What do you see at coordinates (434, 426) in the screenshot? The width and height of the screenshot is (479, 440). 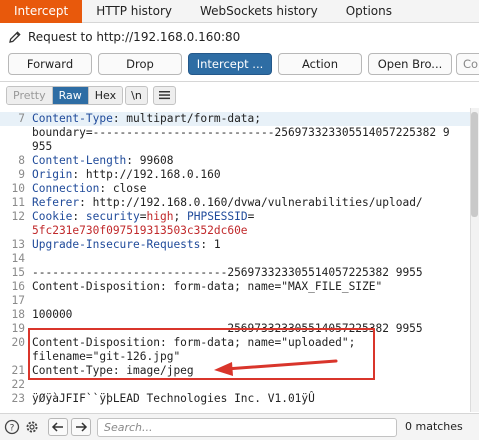 I see `match-count: 0 matches` at bounding box center [434, 426].